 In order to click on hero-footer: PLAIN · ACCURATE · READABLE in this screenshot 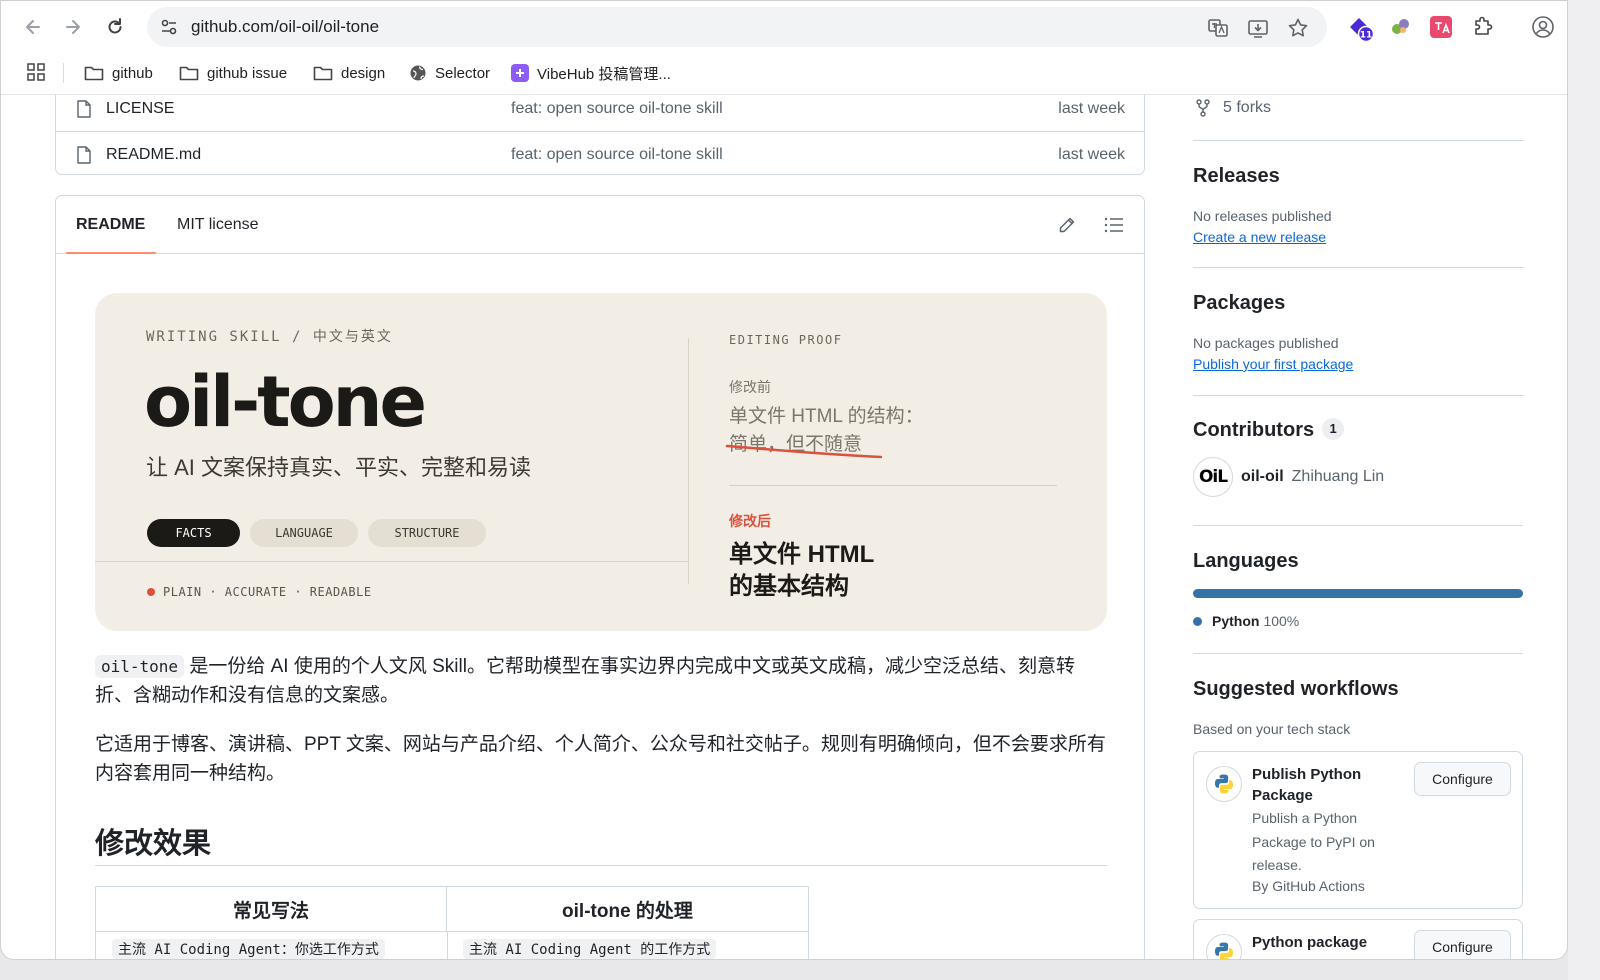, I will do `click(259, 592)`.